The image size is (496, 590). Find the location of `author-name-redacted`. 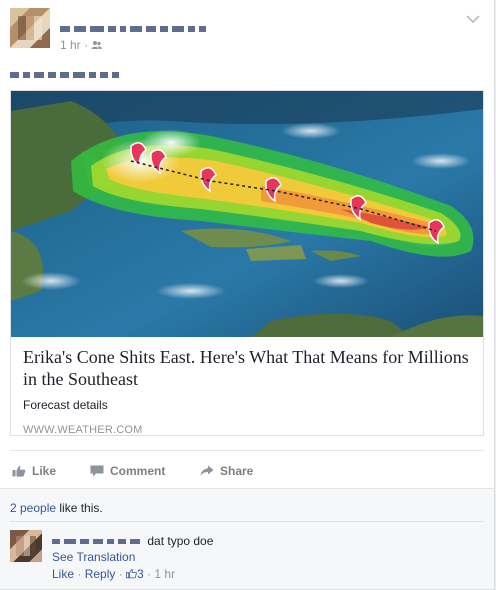

author-name-redacted is located at coordinates (135, 26).